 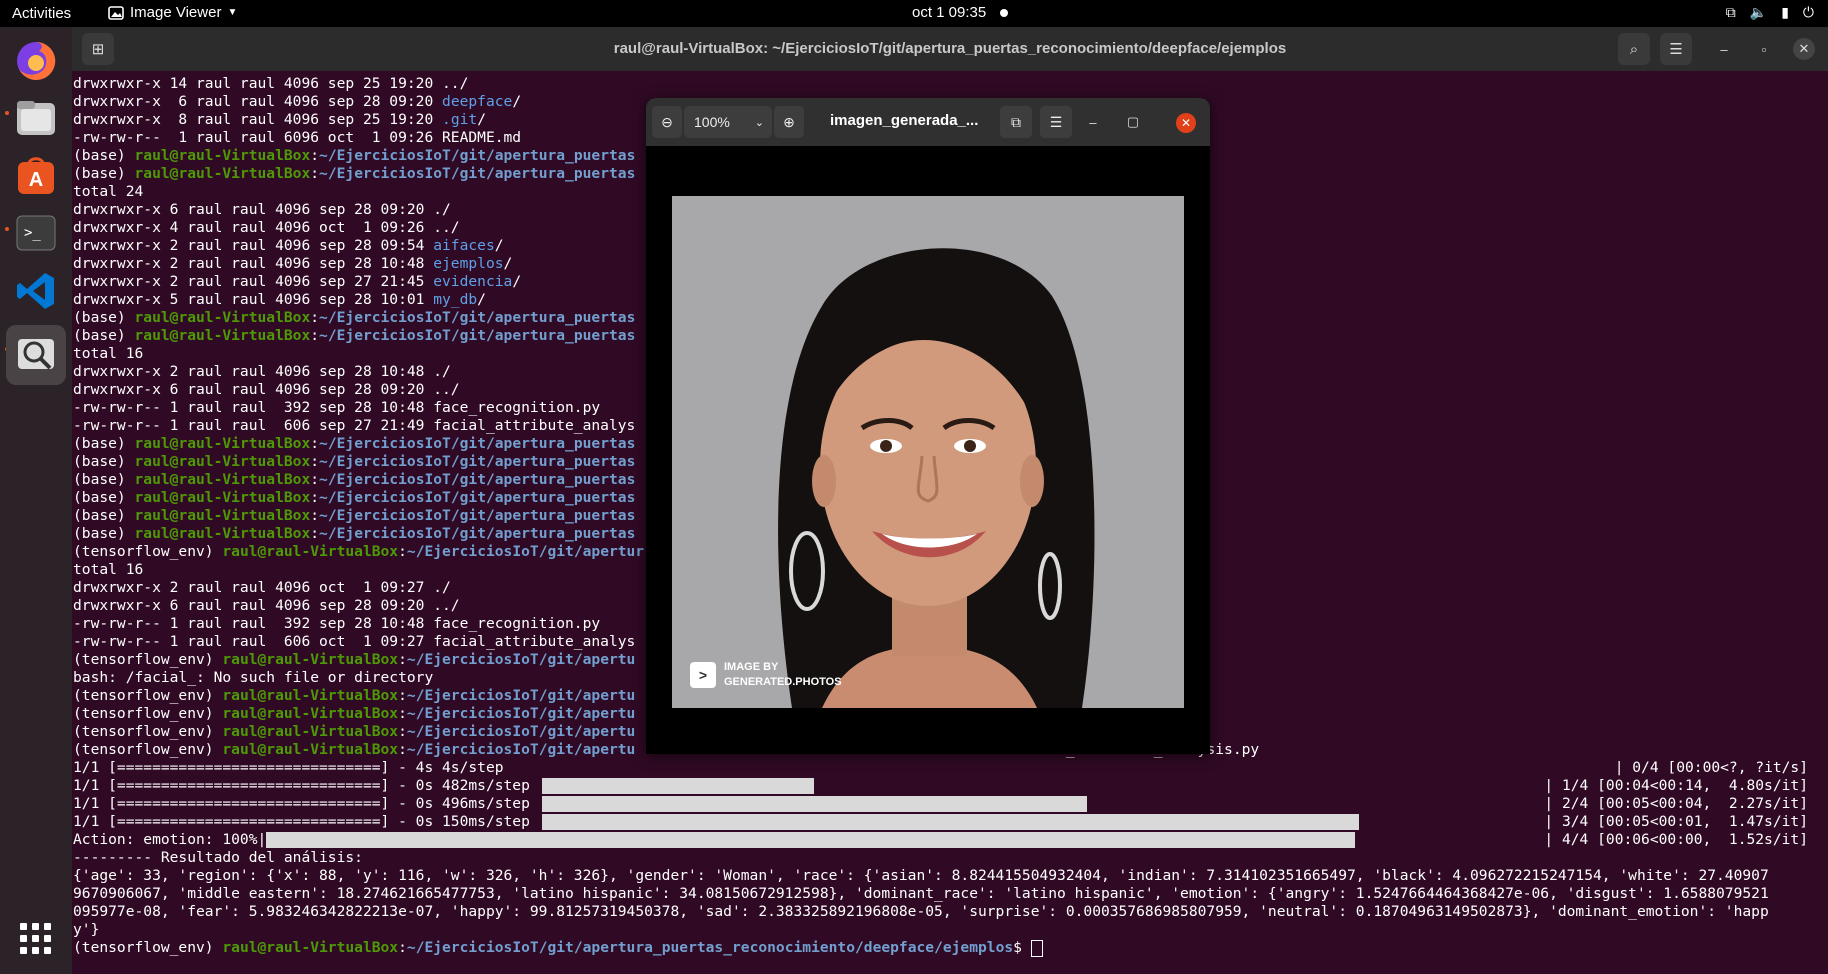 I want to click on dock: A >_, so click(x=36, y=500).